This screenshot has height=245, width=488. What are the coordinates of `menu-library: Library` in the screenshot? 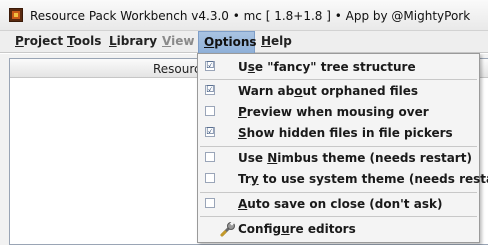 It's located at (133, 42).